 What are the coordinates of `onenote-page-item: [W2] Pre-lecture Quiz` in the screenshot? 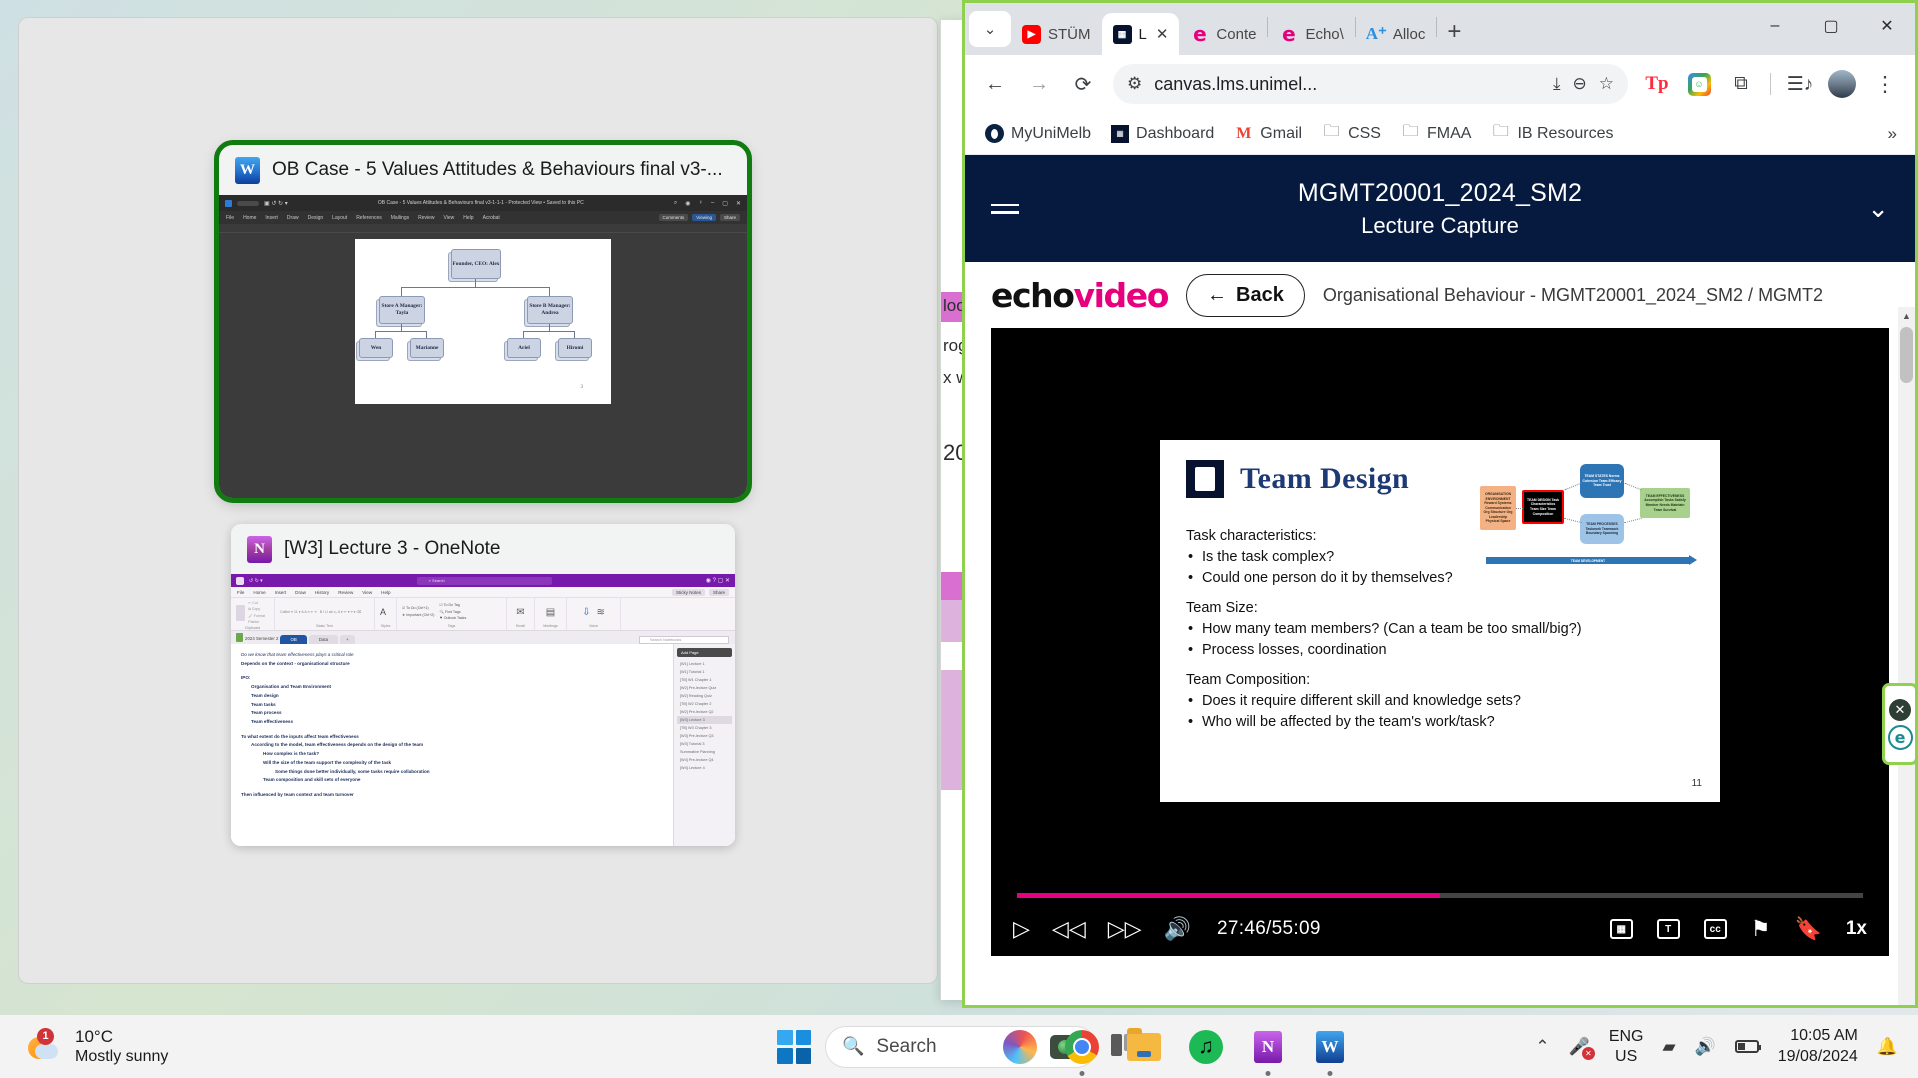 It's located at (704, 688).